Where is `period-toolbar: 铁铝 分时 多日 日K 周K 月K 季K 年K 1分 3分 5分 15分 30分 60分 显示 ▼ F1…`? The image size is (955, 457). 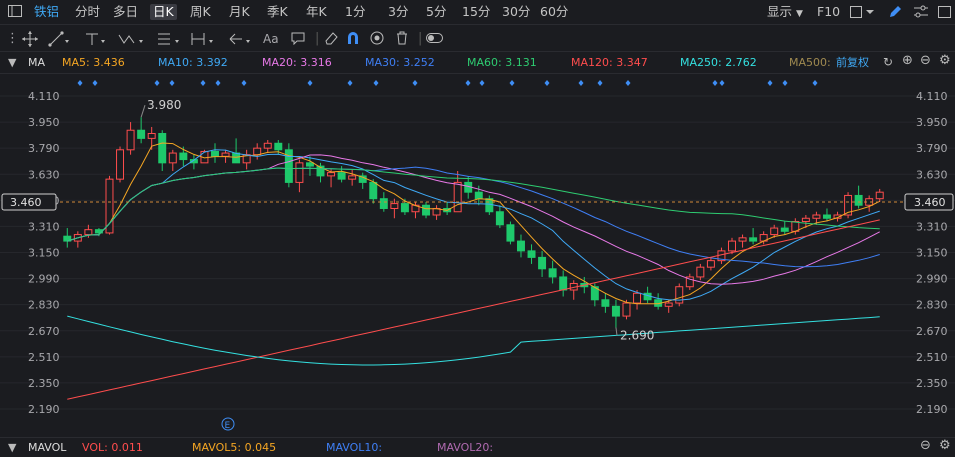 period-toolbar: 铁铝 分时 多日 日K 周K 月K 季K 年K 1分 3分 5分 15分 30分 60分 显示 ▼ F1… is located at coordinates (477, 12).